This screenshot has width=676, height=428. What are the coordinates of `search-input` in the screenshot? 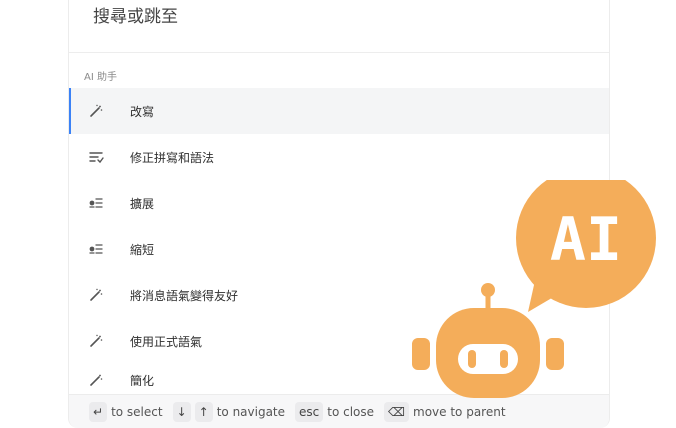 It's located at (303, 17).